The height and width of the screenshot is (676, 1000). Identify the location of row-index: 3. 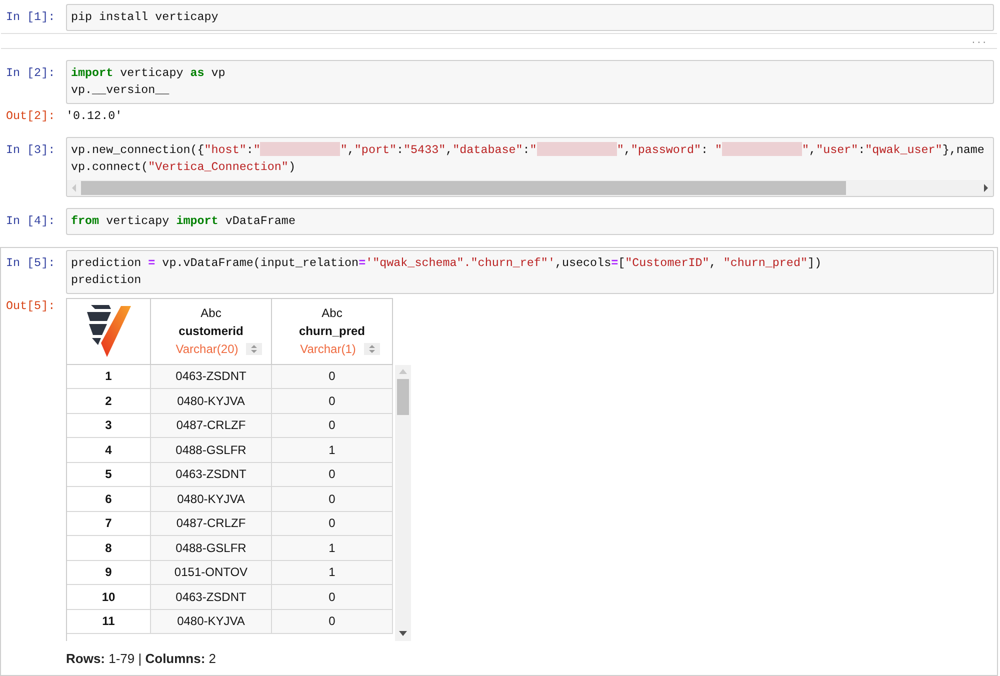
(109, 426).